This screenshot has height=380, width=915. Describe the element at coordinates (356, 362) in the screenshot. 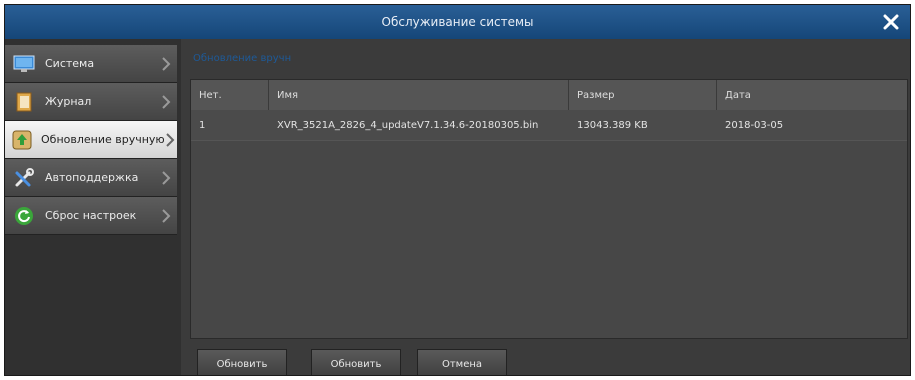

I see `update-button: Обновить` at that location.